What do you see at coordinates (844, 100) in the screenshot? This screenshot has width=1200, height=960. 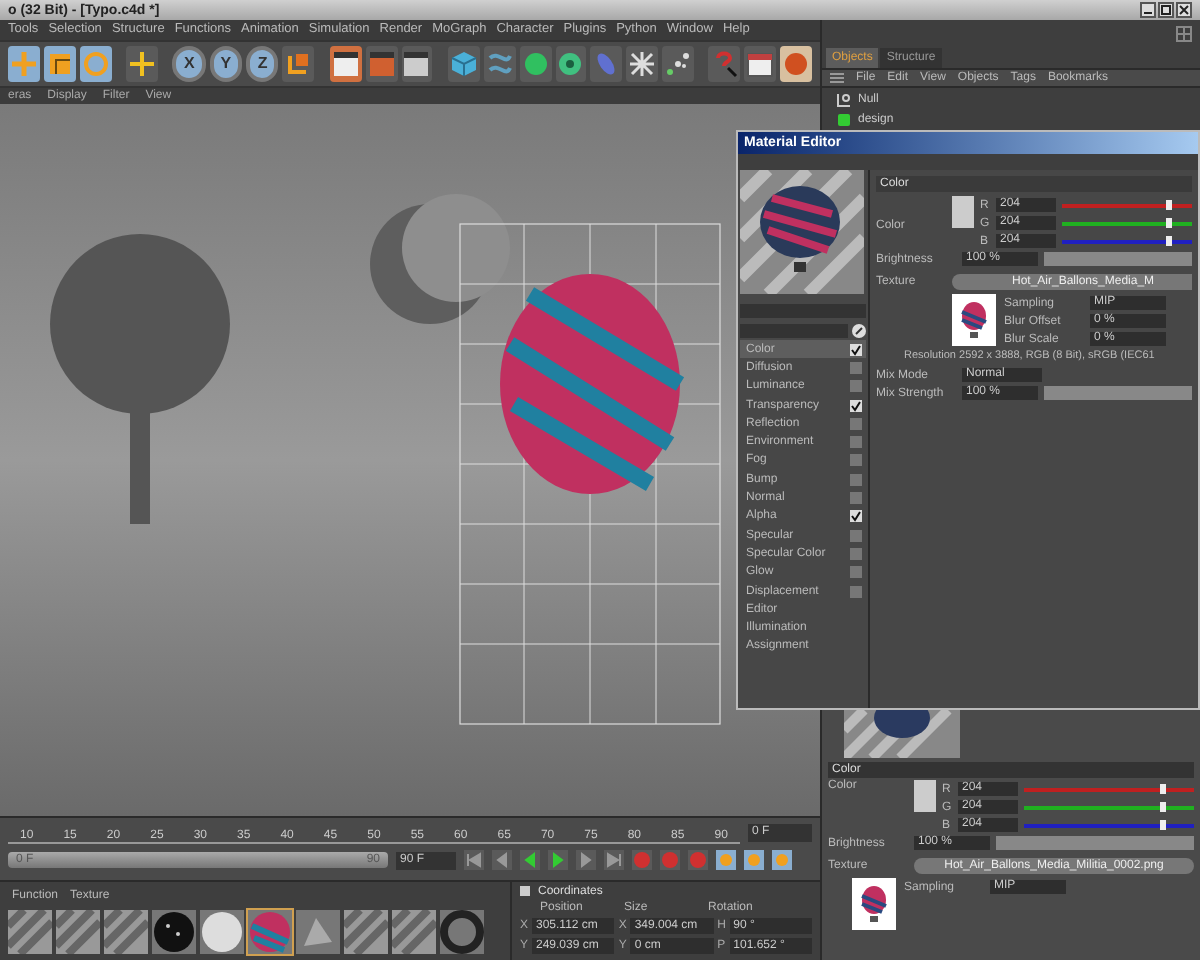 I see `null-object-icon` at bounding box center [844, 100].